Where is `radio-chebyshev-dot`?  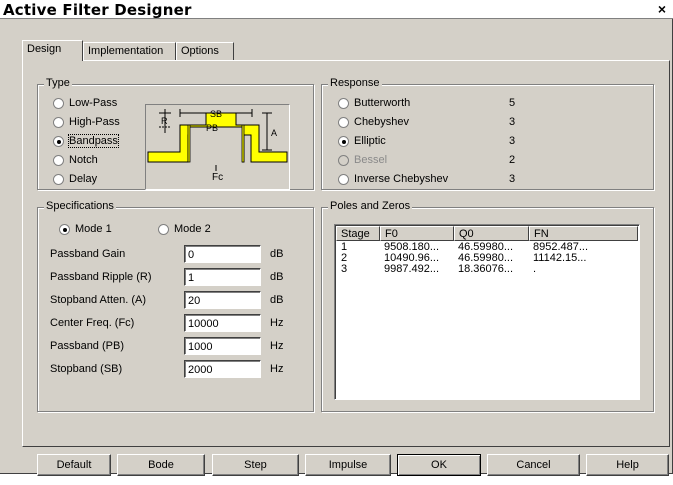 radio-chebyshev-dot is located at coordinates (343, 122).